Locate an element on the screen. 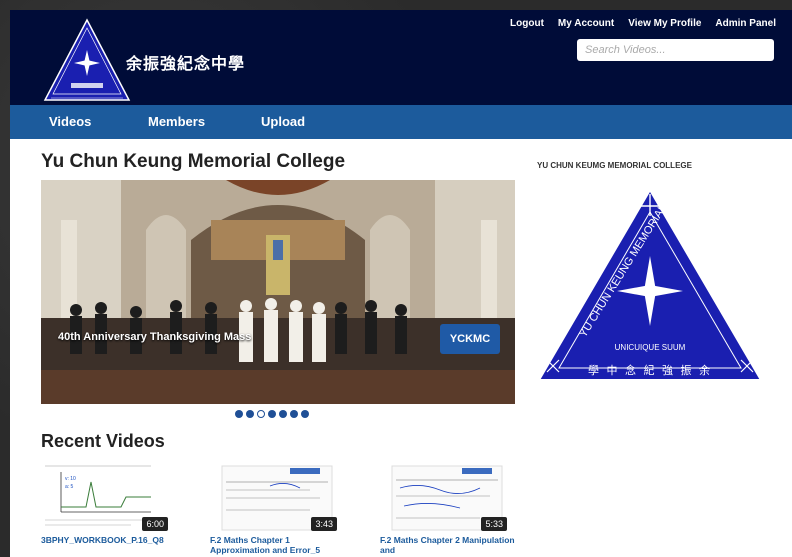 The image size is (792, 557). school-crest-logo is located at coordinates (87, 60).